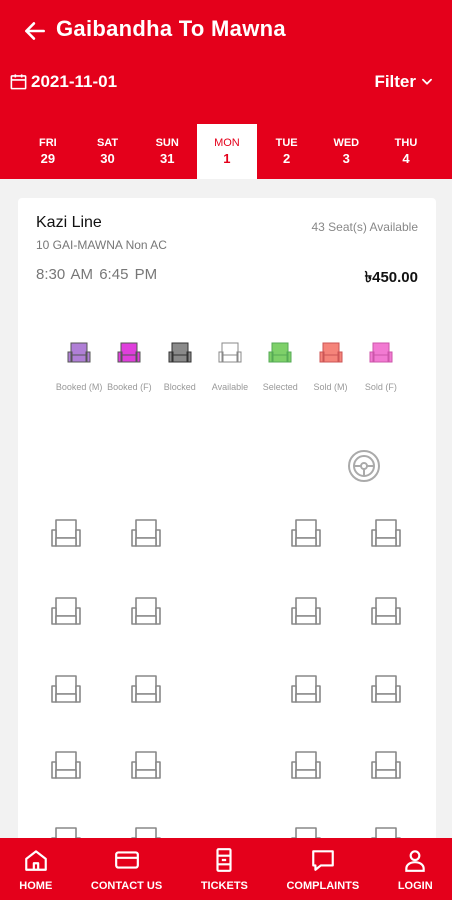 This screenshot has height=900, width=452. What do you see at coordinates (227, 143) in the screenshot?
I see `day-name: MON` at bounding box center [227, 143].